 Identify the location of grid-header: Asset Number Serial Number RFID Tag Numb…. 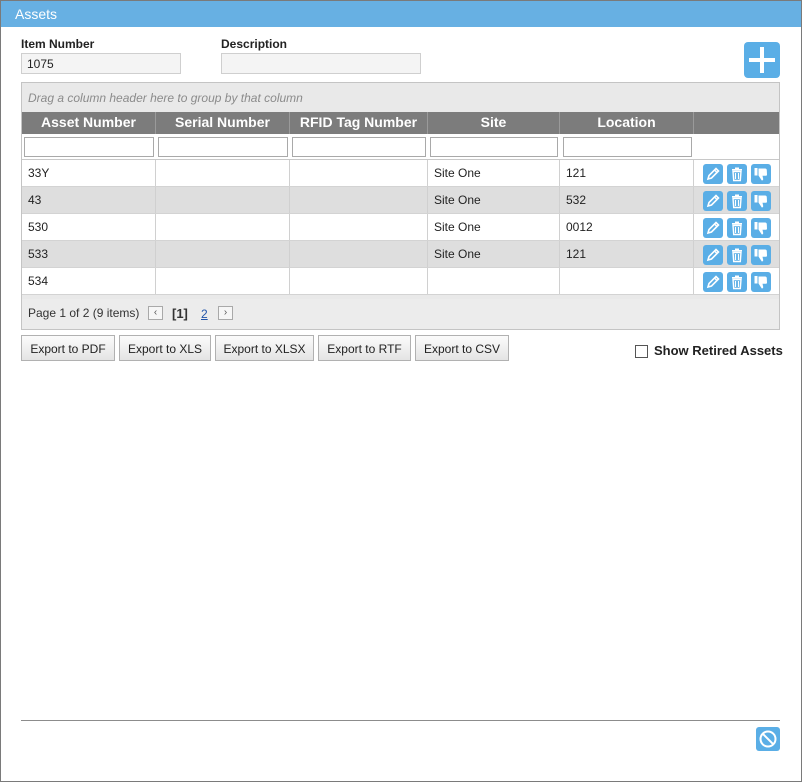
(400, 123).